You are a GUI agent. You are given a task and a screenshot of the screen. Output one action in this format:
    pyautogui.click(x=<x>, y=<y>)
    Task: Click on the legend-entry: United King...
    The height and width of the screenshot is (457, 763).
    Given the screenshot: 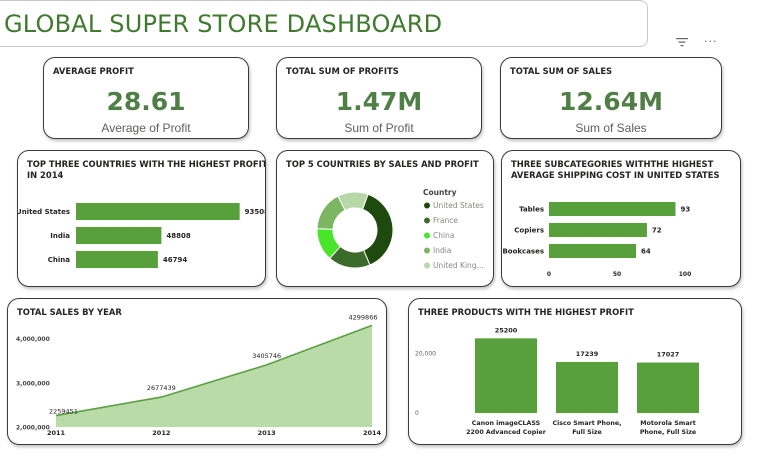 What is the action you would take?
    pyautogui.click(x=458, y=265)
    